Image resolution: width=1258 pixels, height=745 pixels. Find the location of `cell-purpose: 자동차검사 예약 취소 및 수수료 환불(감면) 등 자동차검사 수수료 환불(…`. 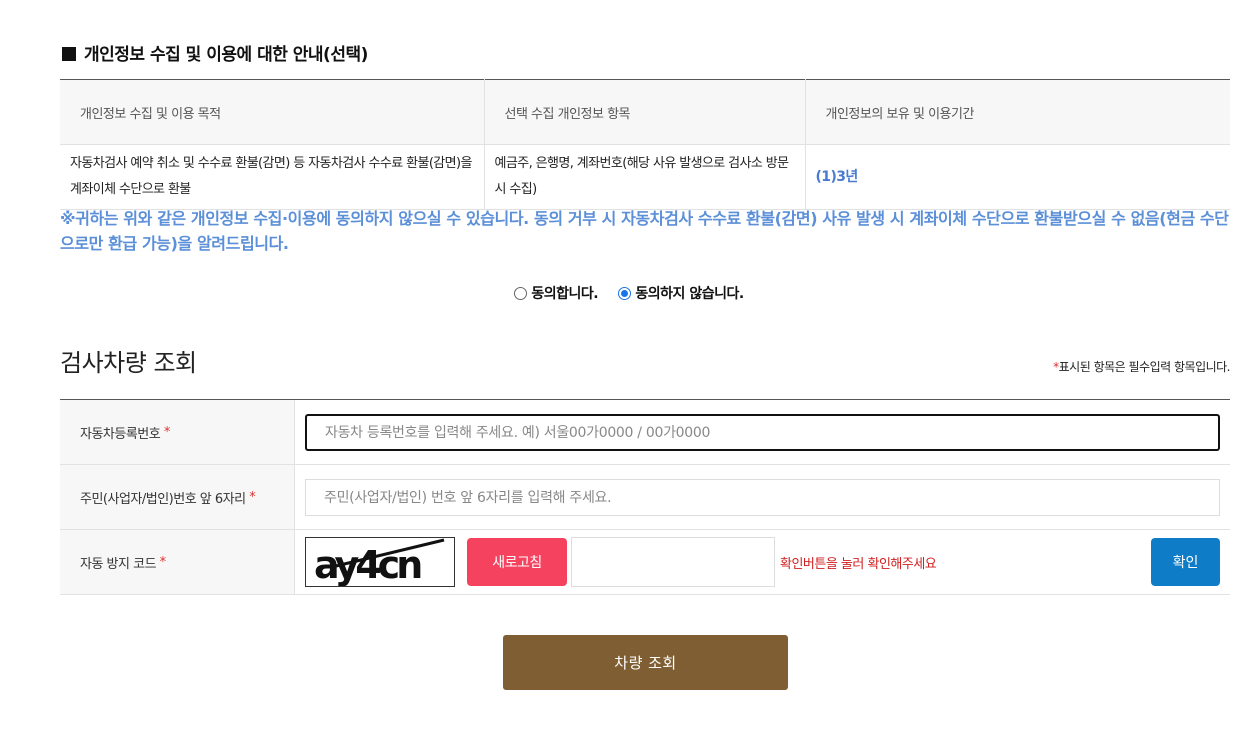

cell-purpose: 자동차검사 예약 취소 및 수수료 환불(감면) 등 자동차검사 수수료 환불(… is located at coordinates (272, 177).